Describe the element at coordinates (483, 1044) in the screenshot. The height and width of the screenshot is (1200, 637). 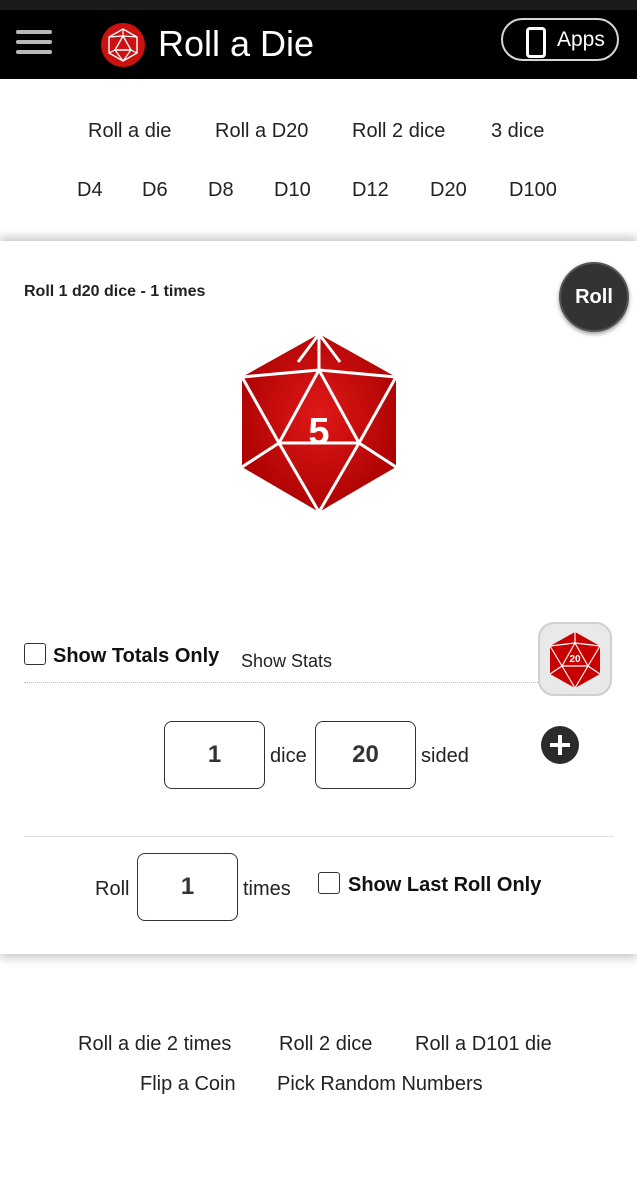
I see `footer-link-roll-d101: Roll a D101 die` at that location.